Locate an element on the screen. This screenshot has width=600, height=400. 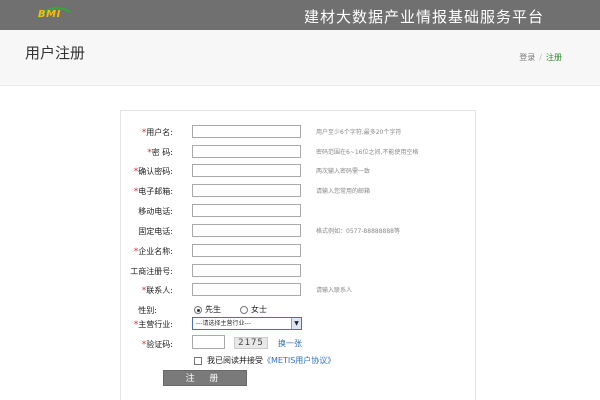
password-hint: 密码范围在6~16位之间,不能使用空格 is located at coordinates (367, 152).